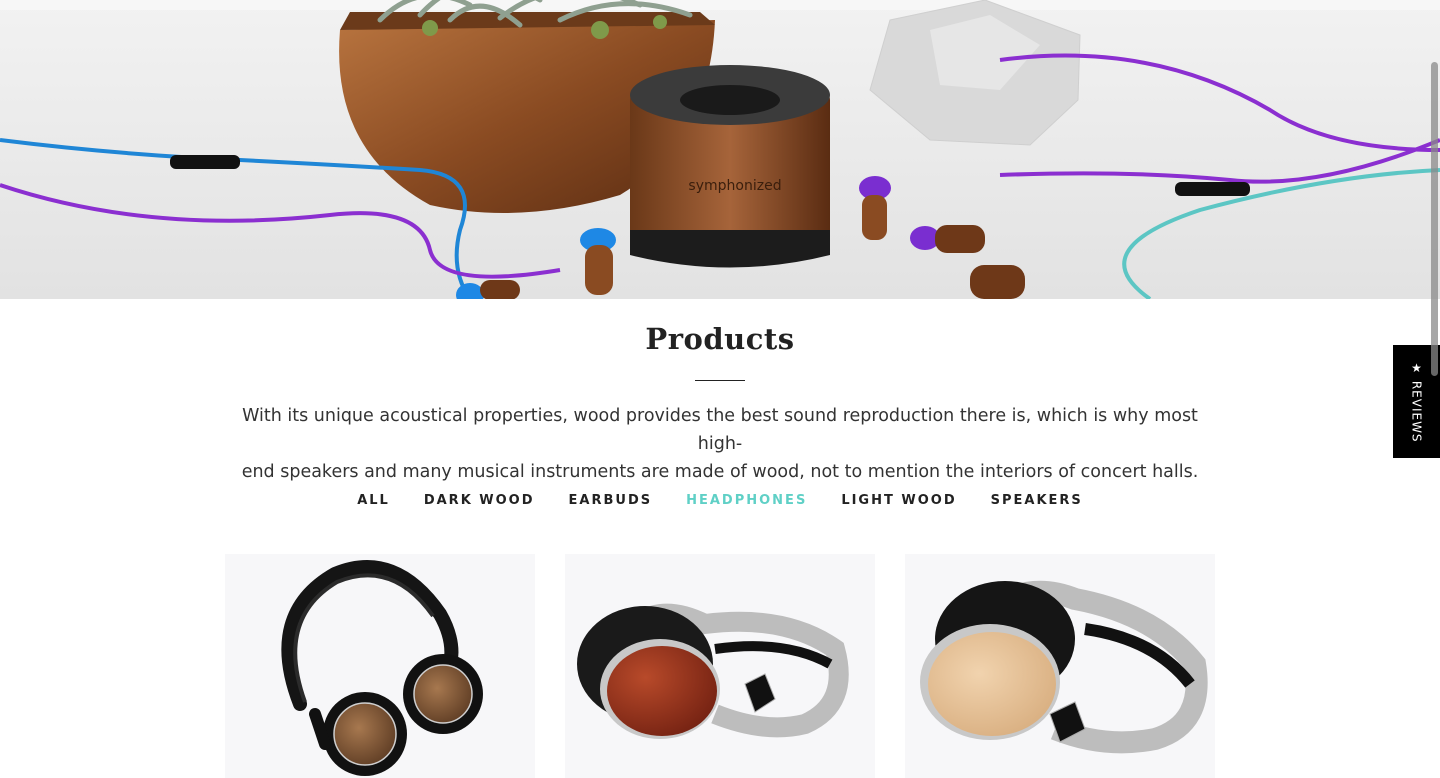 The height and width of the screenshot is (778, 1440). What do you see at coordinates (734, 186) in the screenshot?
I see `hero-brand-text: symphonized` at bounding box center [734, 186].